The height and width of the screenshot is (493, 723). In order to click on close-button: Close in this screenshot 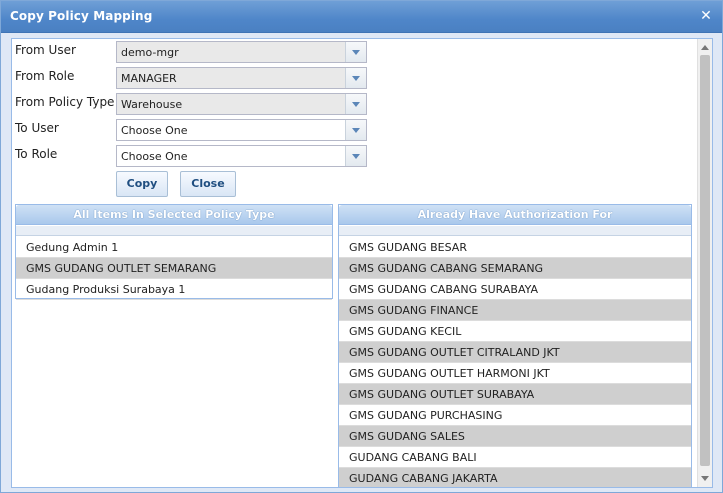, I will do `click(208, 184)`.